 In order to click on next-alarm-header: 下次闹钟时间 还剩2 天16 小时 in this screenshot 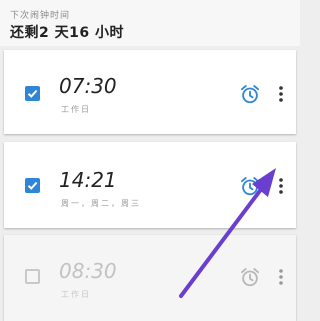, I will do `click(150, 23)`.